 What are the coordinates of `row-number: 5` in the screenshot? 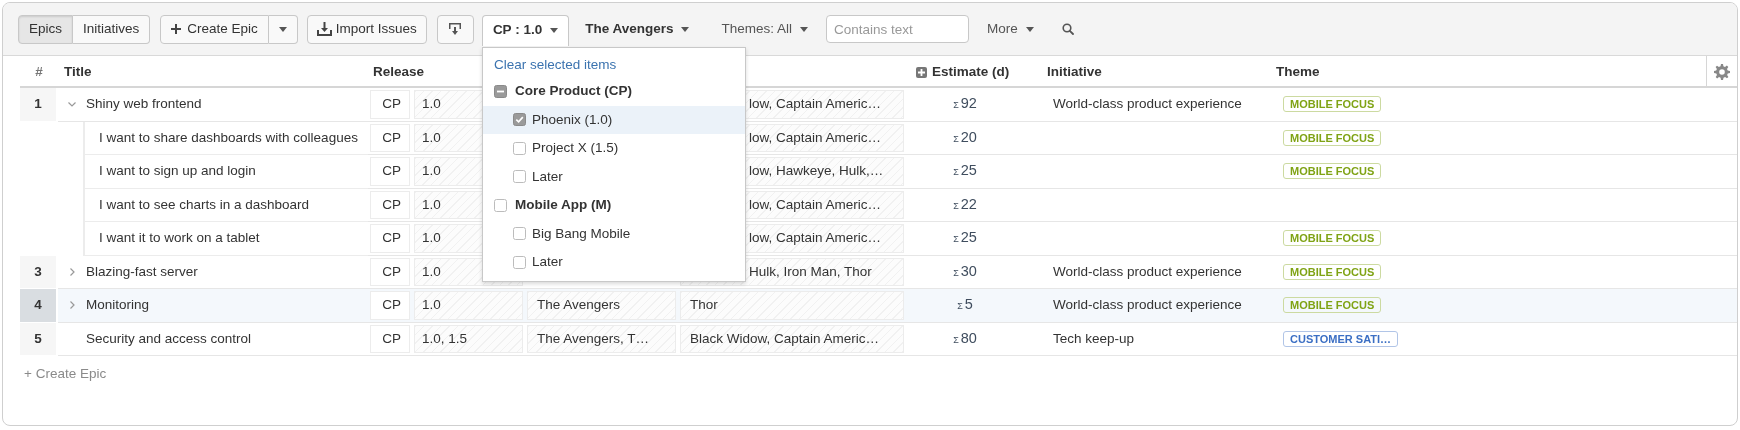 It's located at (39, 339).